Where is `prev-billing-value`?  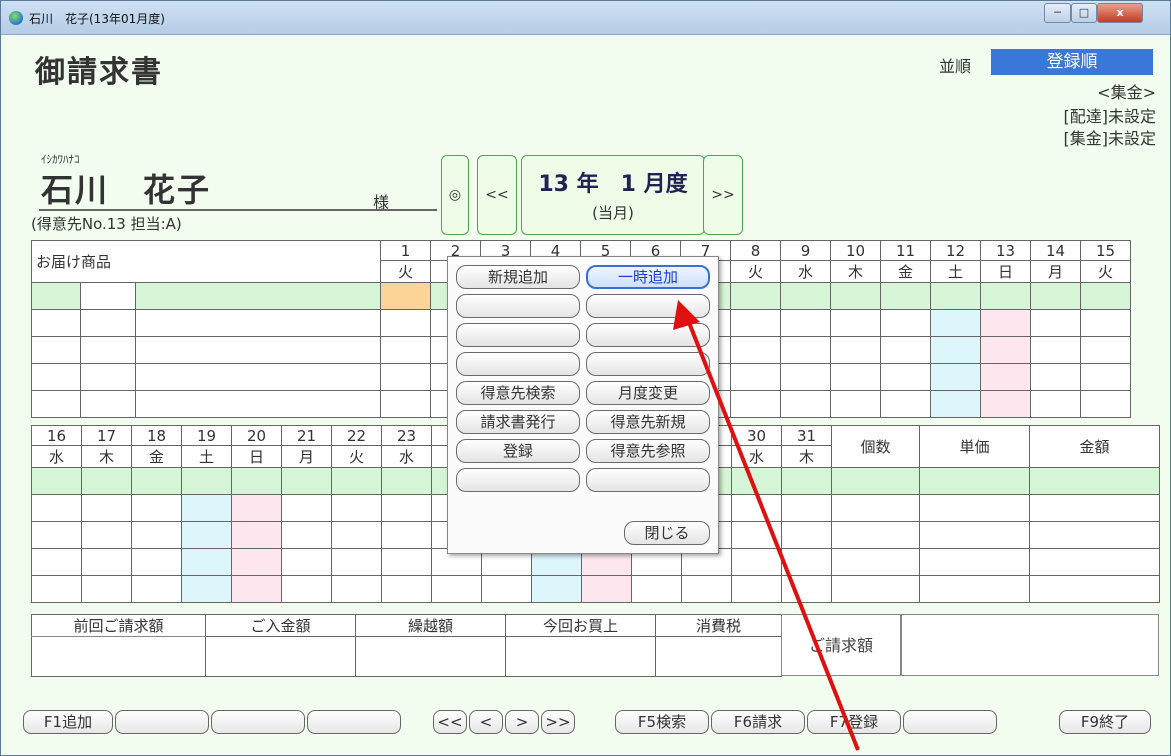
prev-billing-value is located at coordinates (118, 656).